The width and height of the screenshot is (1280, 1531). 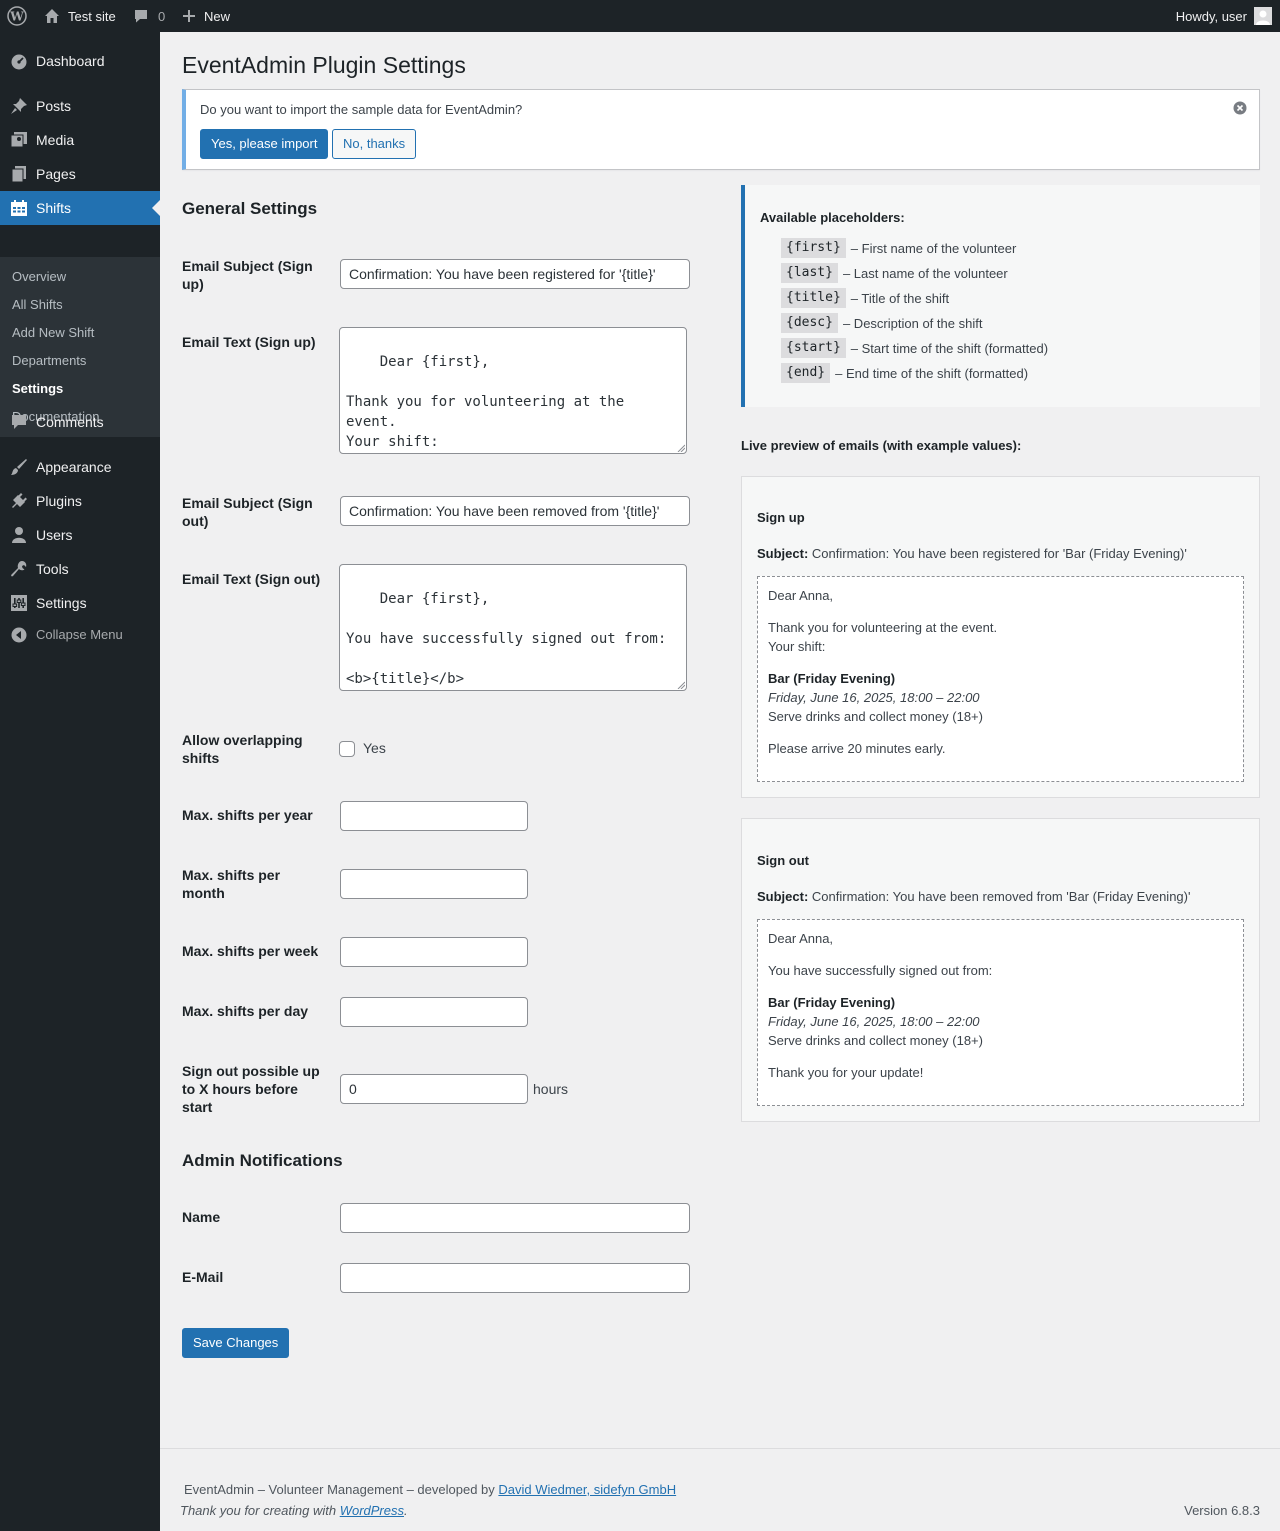 I want to click on pages-icon, so click(x=19, y=174).